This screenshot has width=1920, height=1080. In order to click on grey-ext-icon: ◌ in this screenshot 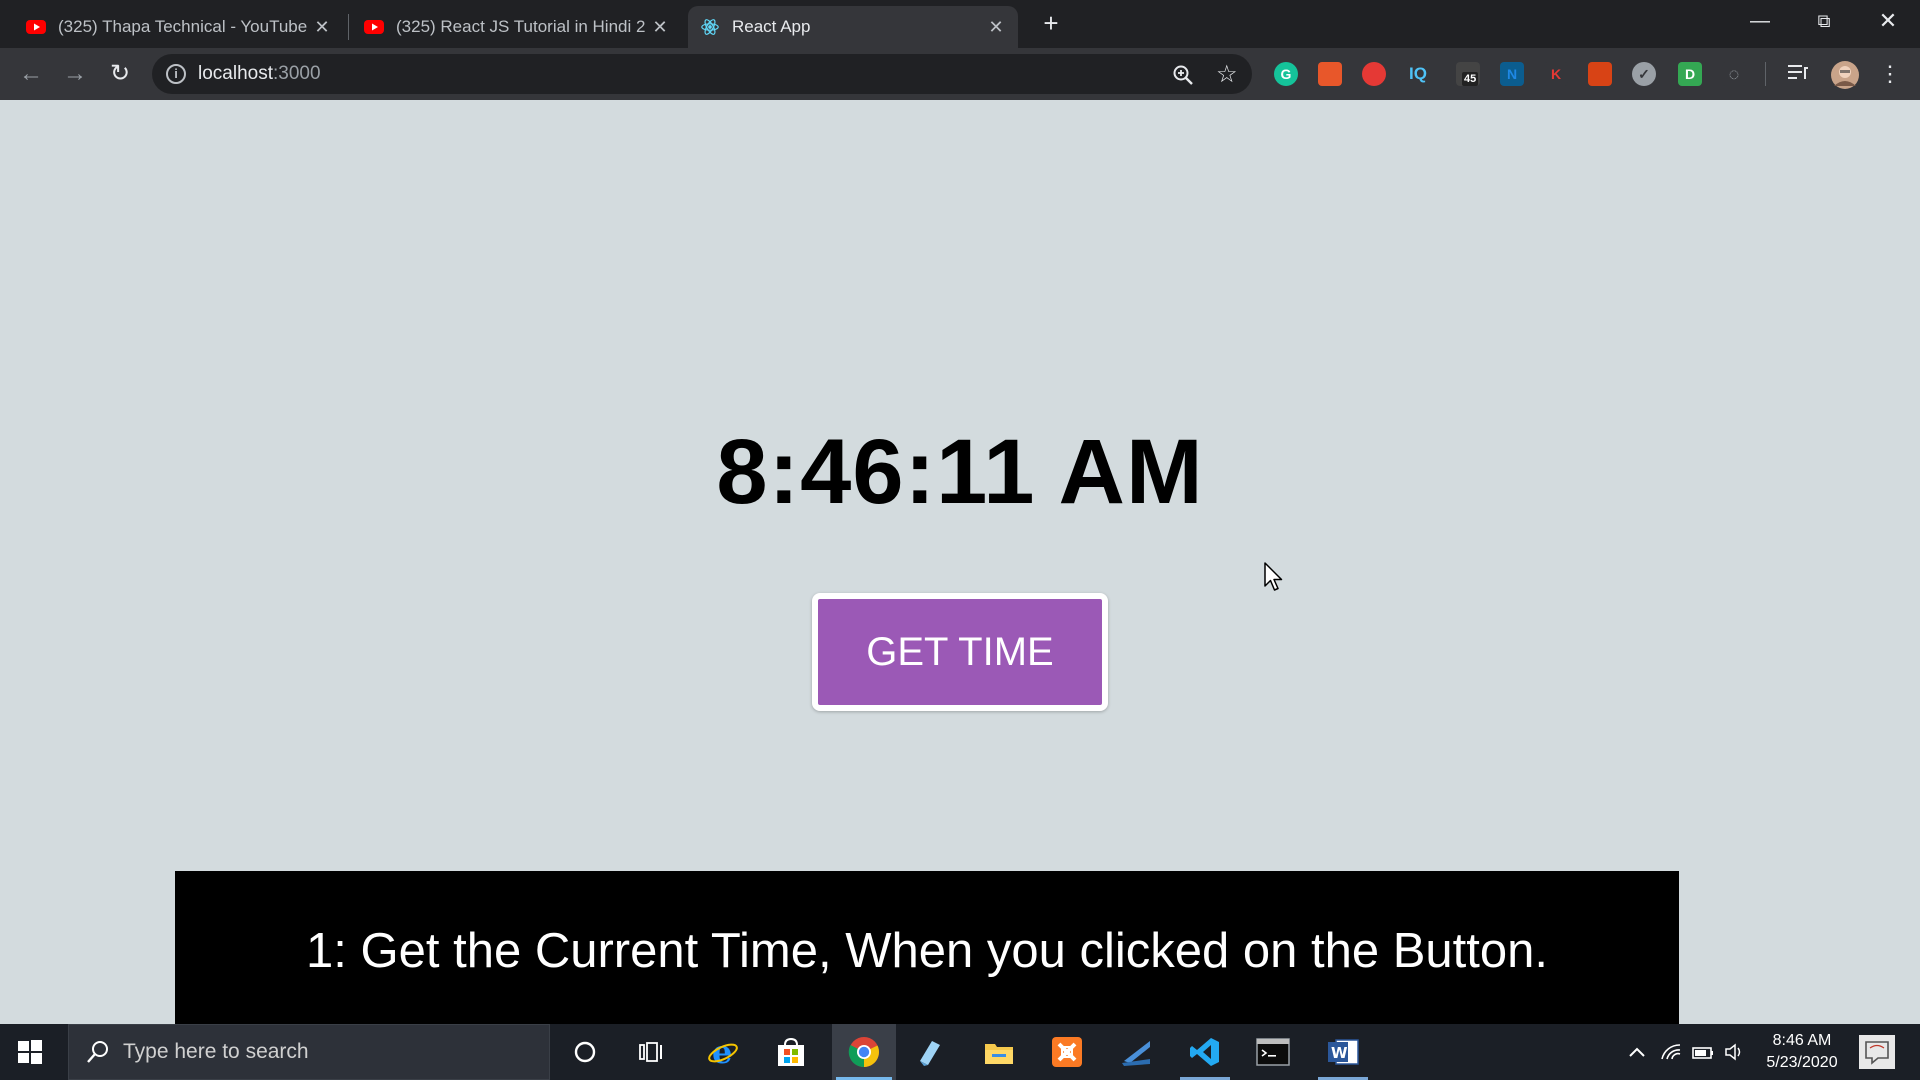, I will do `click(1734, 74)`.